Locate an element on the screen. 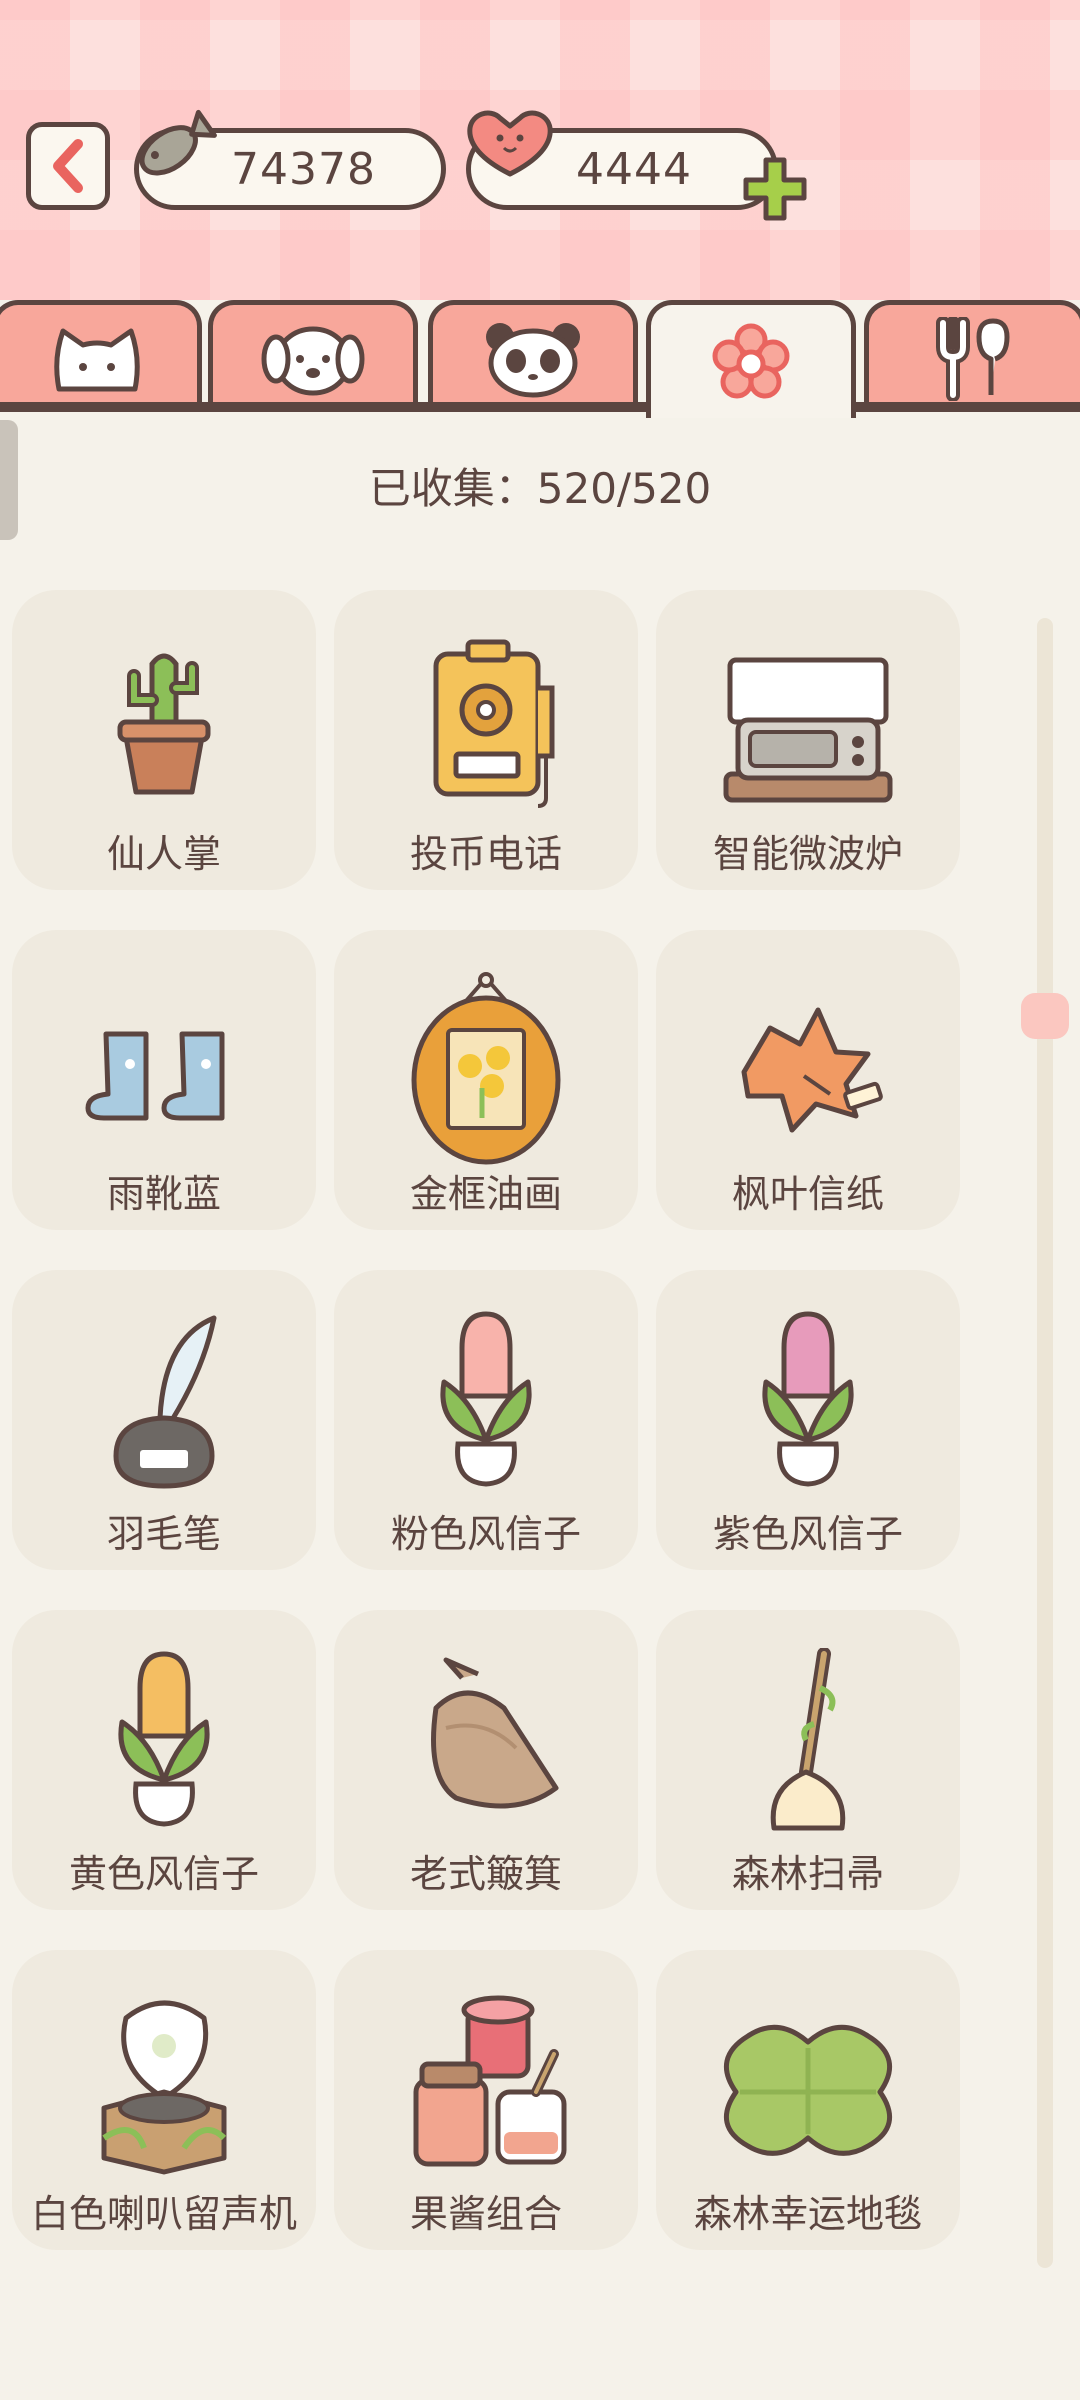 This screenshot has height=2400, width=1080. item-label: 紫色风信子 is located at coordinates (807, 1534).